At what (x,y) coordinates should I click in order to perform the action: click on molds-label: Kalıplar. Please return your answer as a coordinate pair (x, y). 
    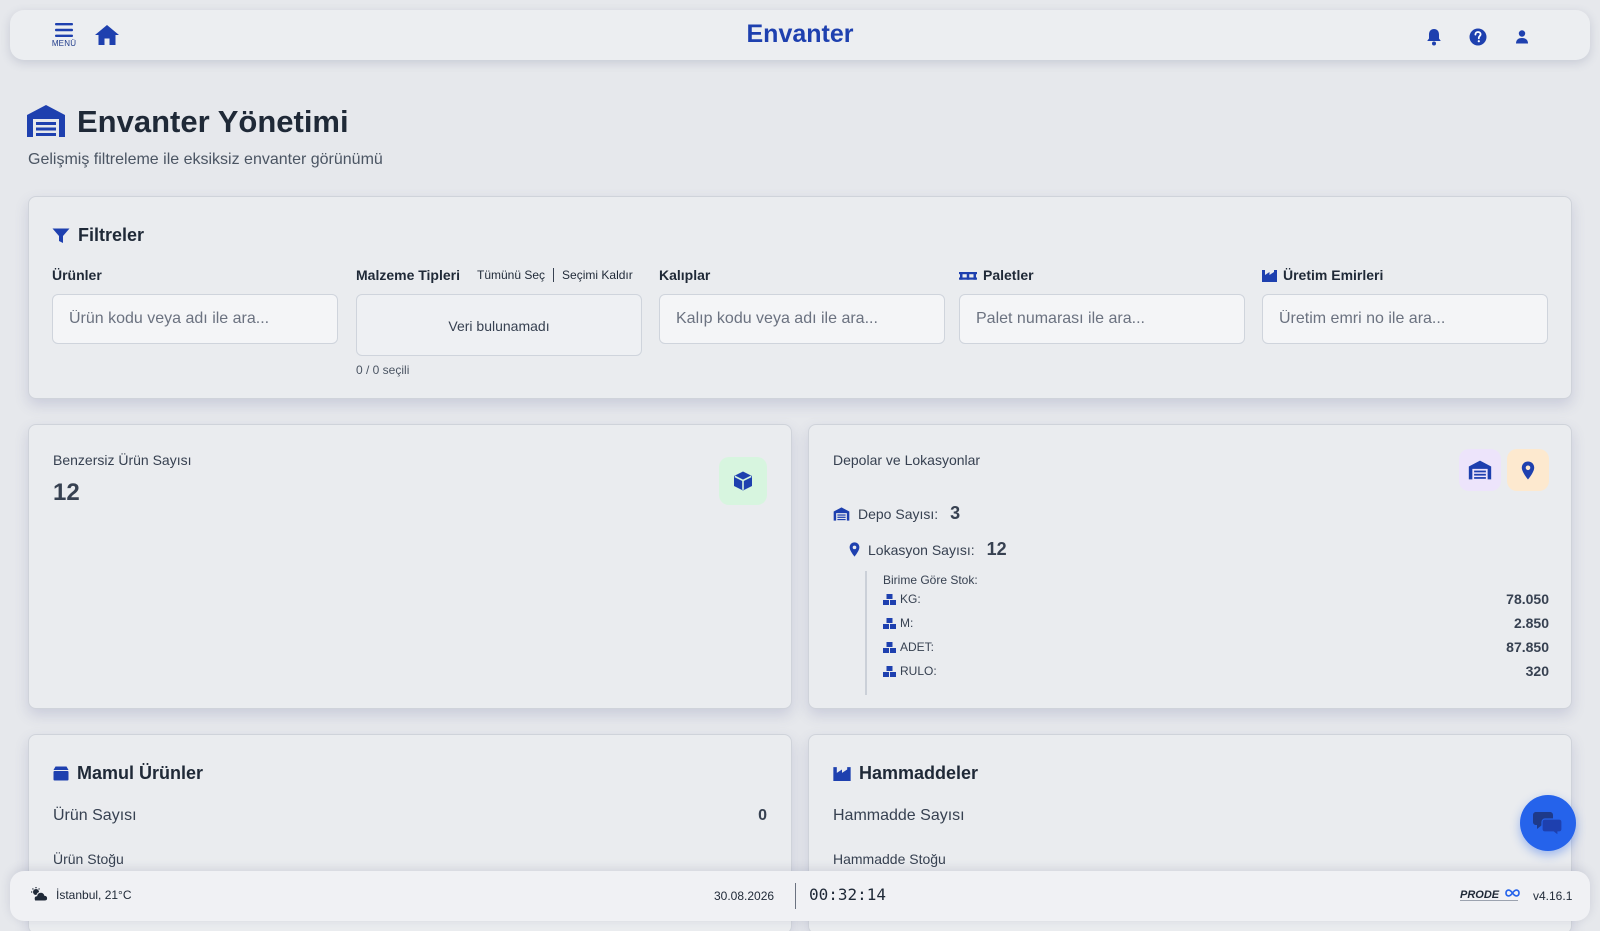
    Looking at the image, I should click on (684, 275).